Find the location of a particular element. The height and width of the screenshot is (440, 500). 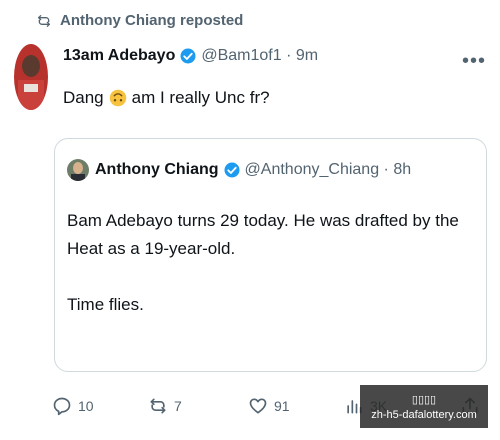

repost-action-icon is located at coordinates (158, 406).